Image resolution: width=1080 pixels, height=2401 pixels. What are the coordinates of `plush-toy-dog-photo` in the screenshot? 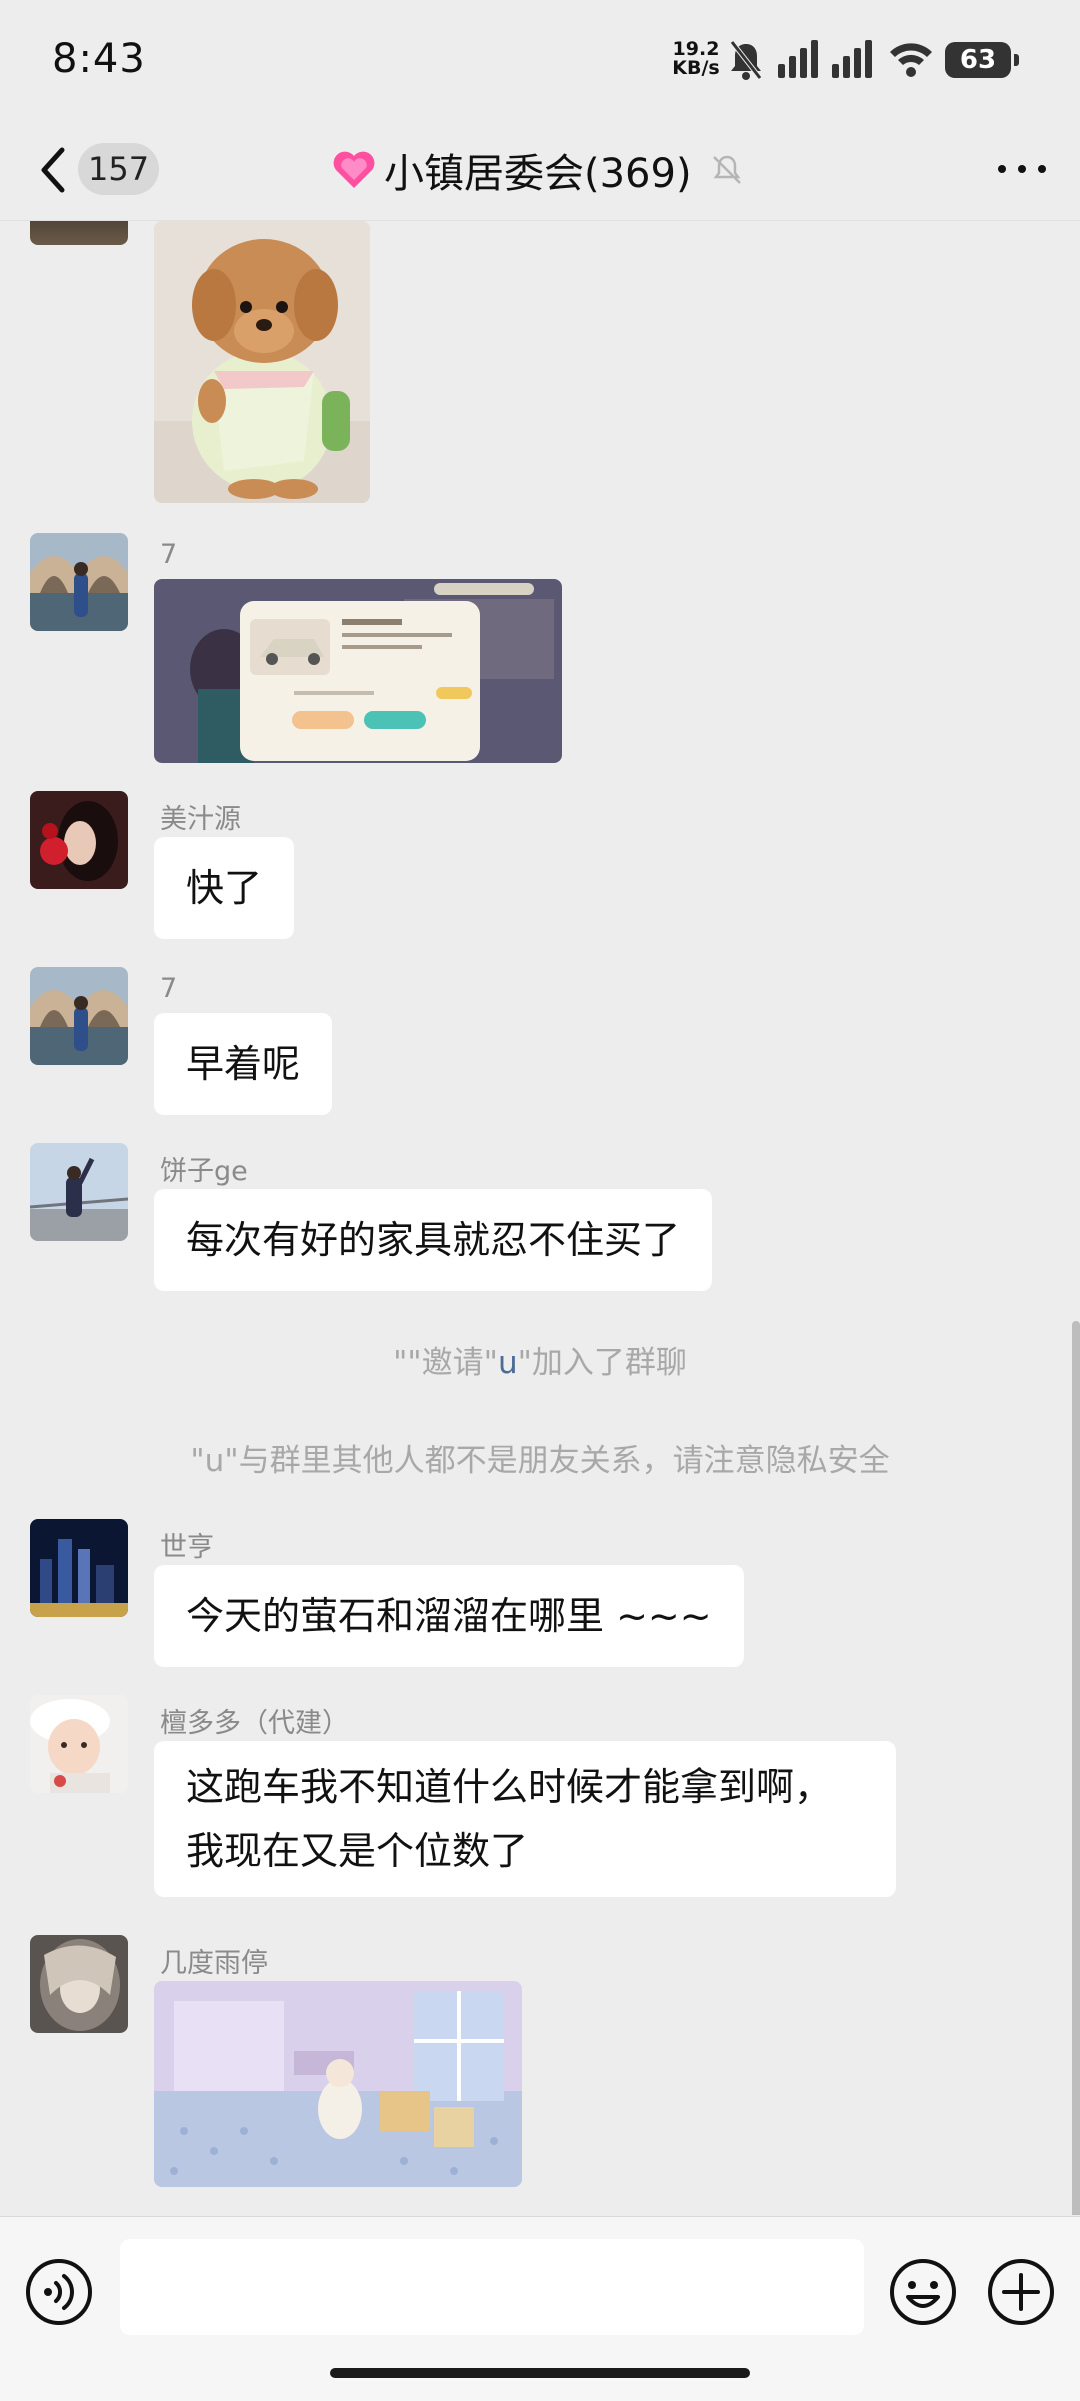 It's located at (262, 362).